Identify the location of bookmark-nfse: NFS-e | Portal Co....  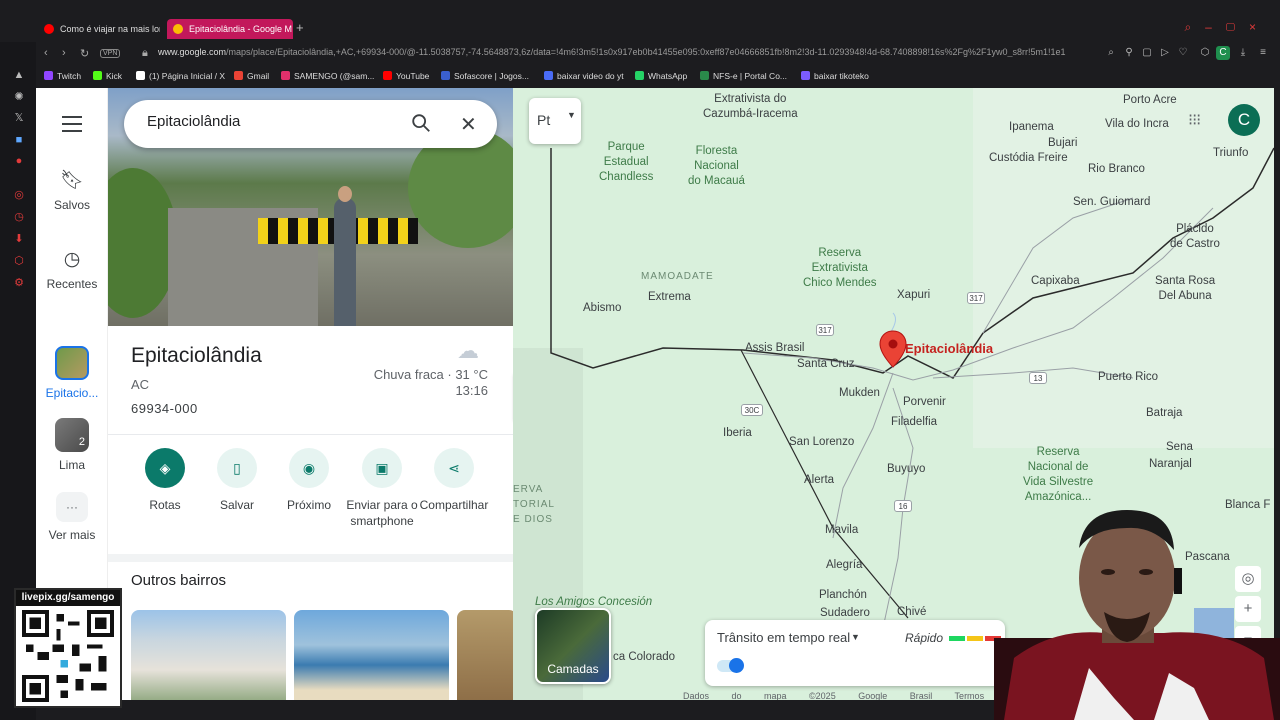
(743, 76).